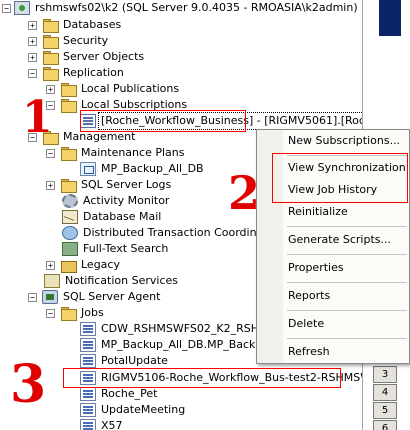 The image size is (410, 430). I want to click on annotation-number-two: 2, so click(244, 193).